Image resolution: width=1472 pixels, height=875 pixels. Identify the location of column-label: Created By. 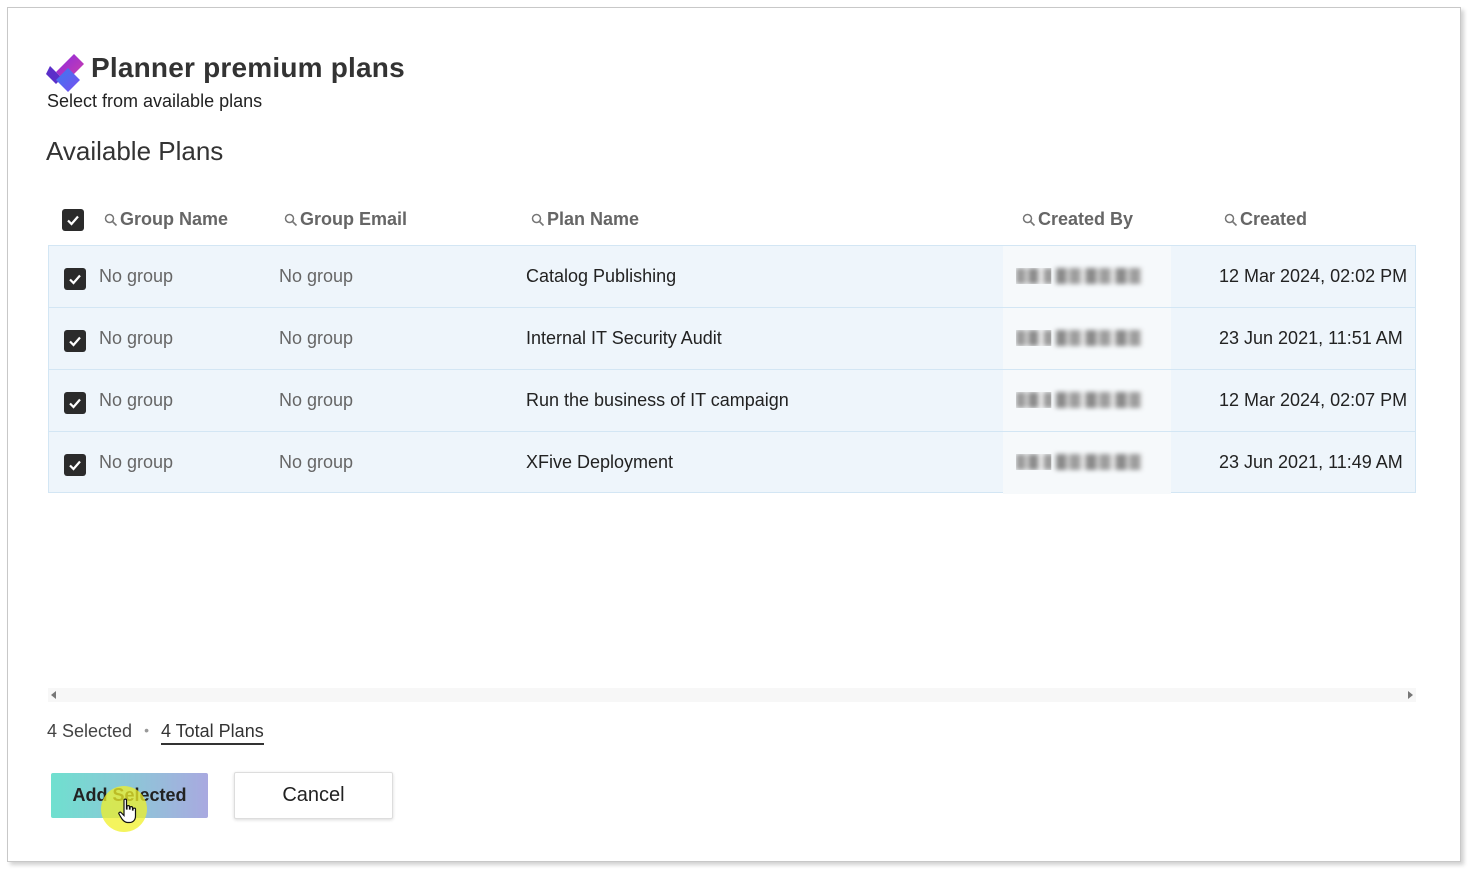
(1086, 219).